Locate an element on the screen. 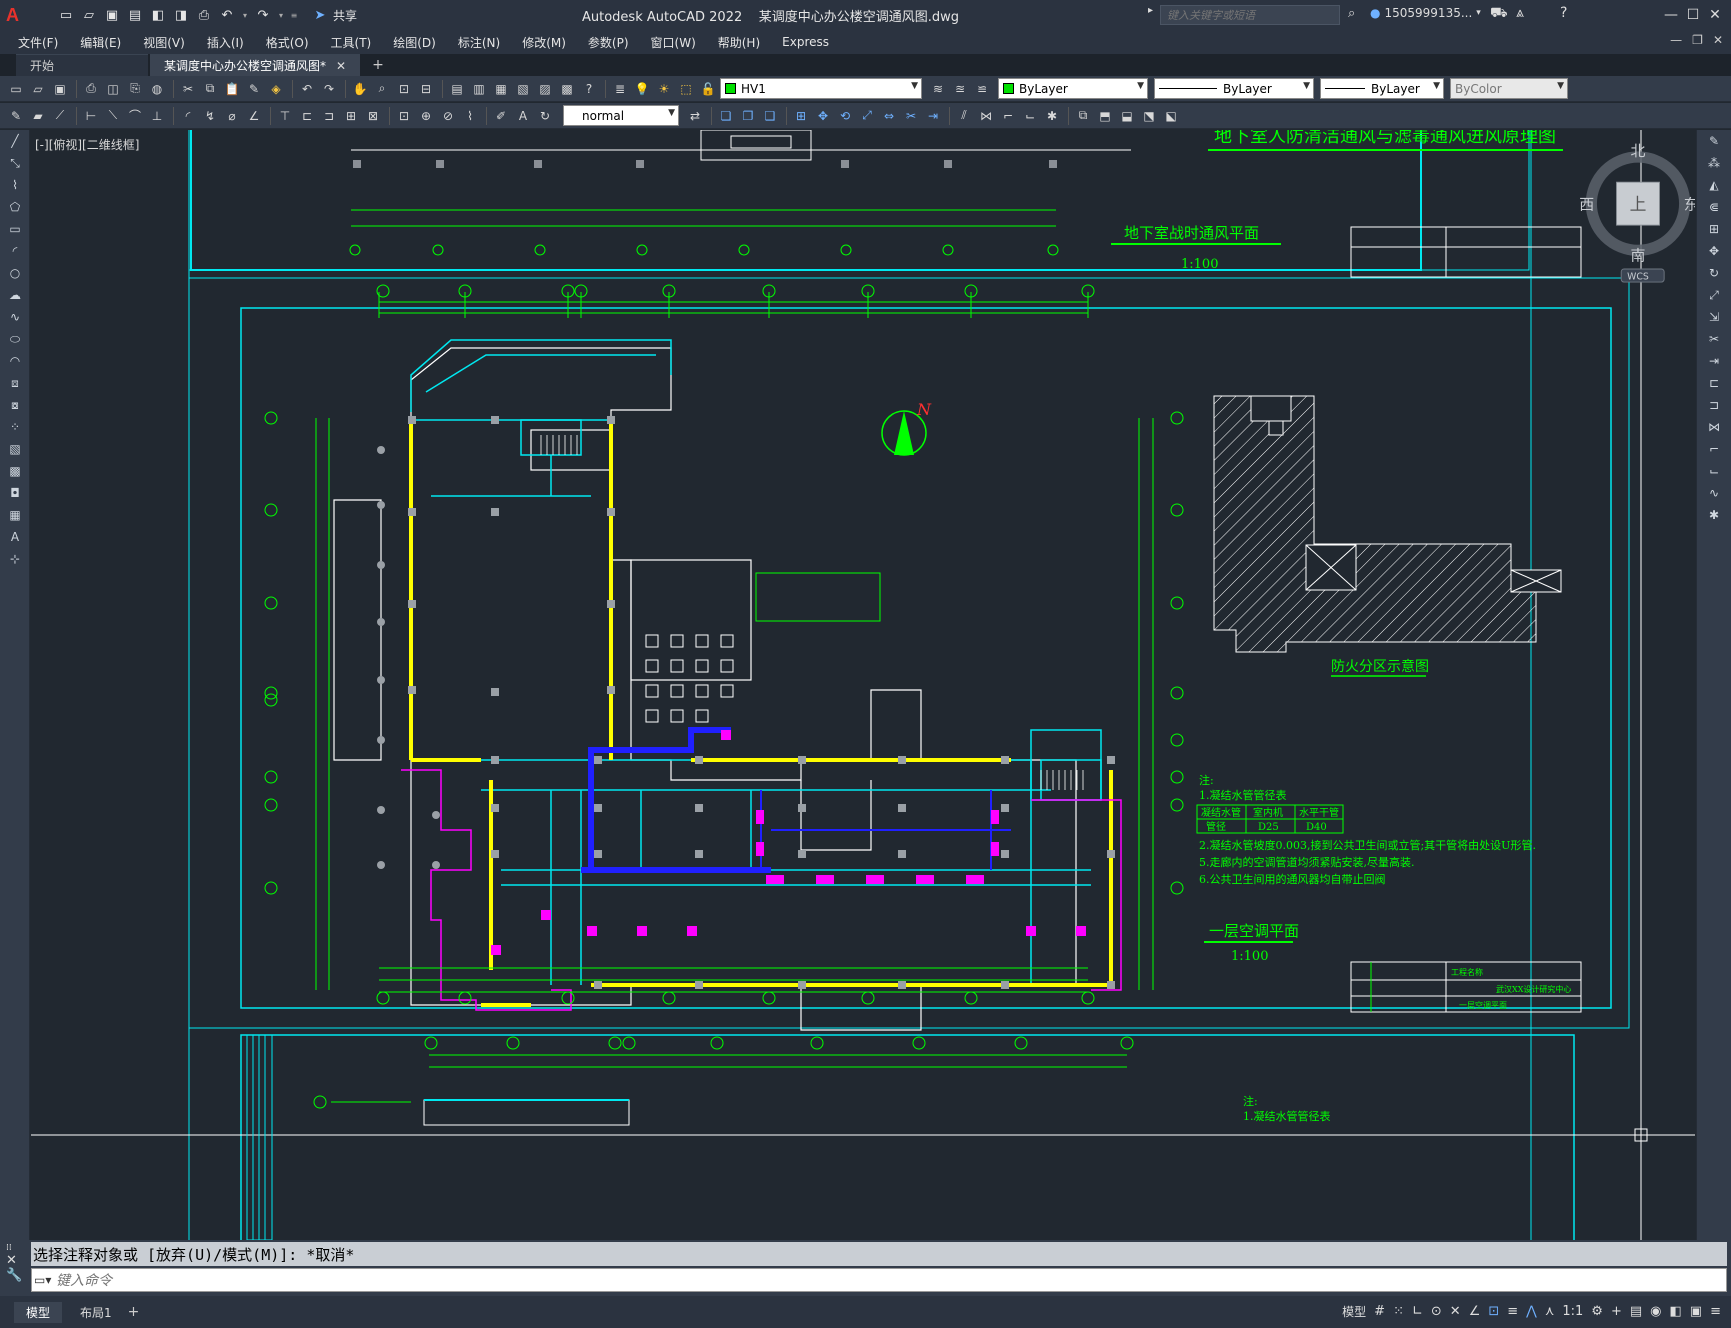 This screenshot has width=1731, height=1328. customize-qat-icon: ≡ is located at coordinates (294, 15).